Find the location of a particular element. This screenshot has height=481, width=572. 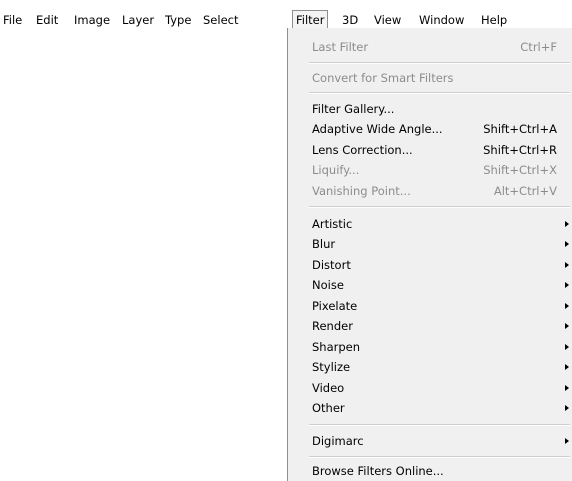

submenu-other: Other is located at coordinates (442, 408).